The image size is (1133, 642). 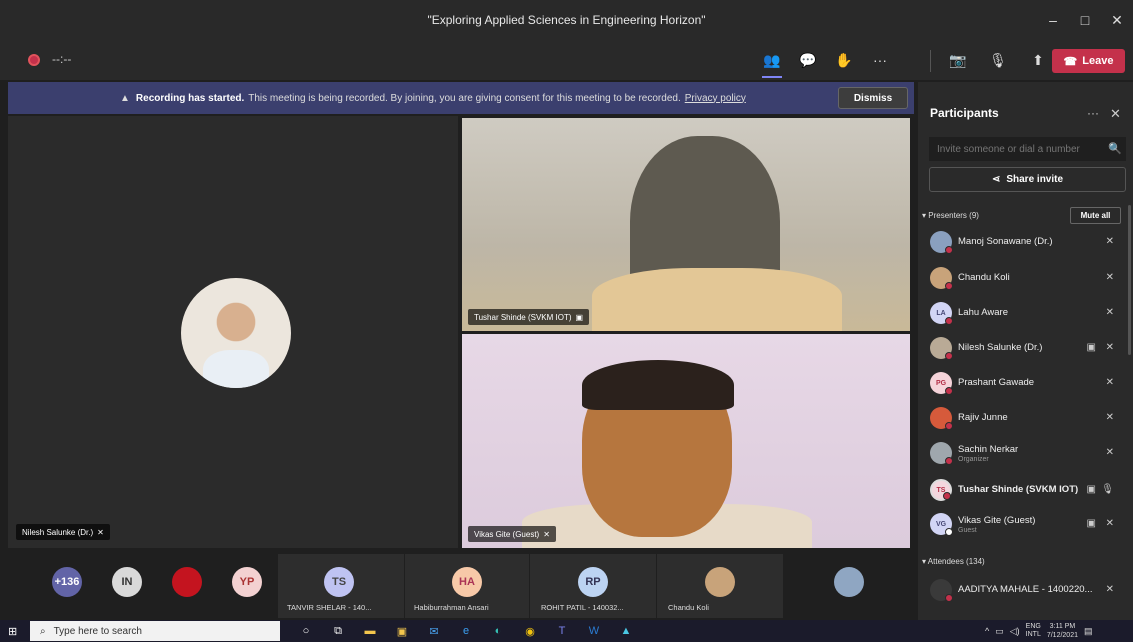 What do you see at coordinates (964, 113) in the screenshot?
I see `panel-title: Participants` at bounding box center [964, 113].